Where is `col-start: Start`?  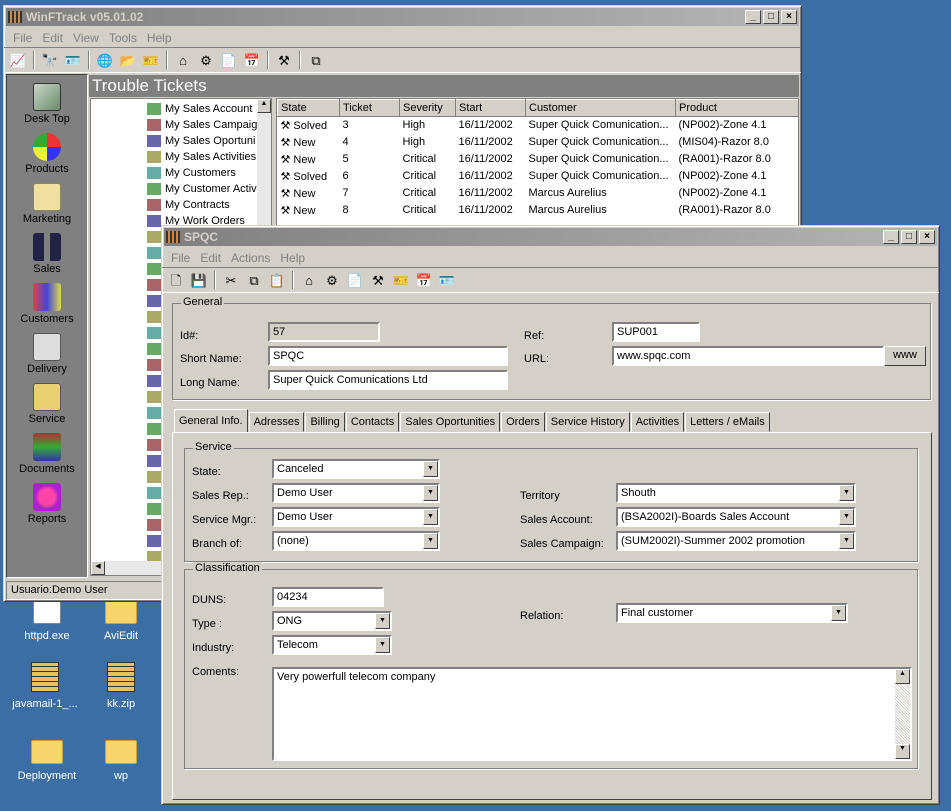
col-start: Start is located at coordinates (490, 108).